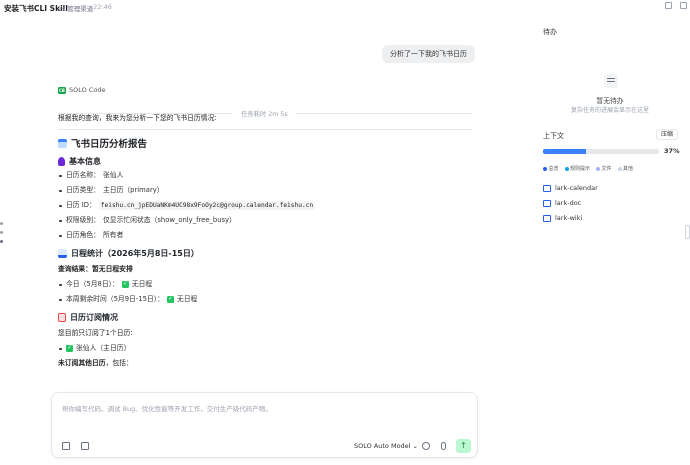  I want to click on stats-heading: 日程统计（2026年5月8日-15日）, so click(268, 253).